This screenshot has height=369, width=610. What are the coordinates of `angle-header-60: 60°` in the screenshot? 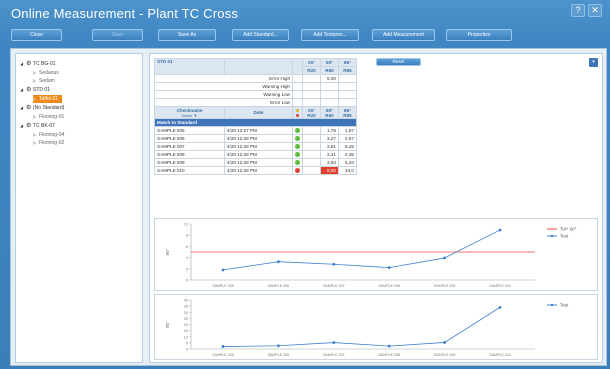 It's located at (329, 62).